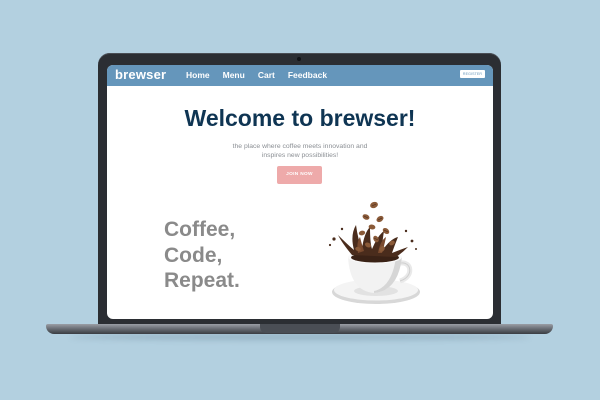 Image resolution: width=600 pixels, height=400 pixels. What do you see at coordinates (472, 74) in the screenshot?
I see `register-button: REGISTER` at bounding box center [472, 74].